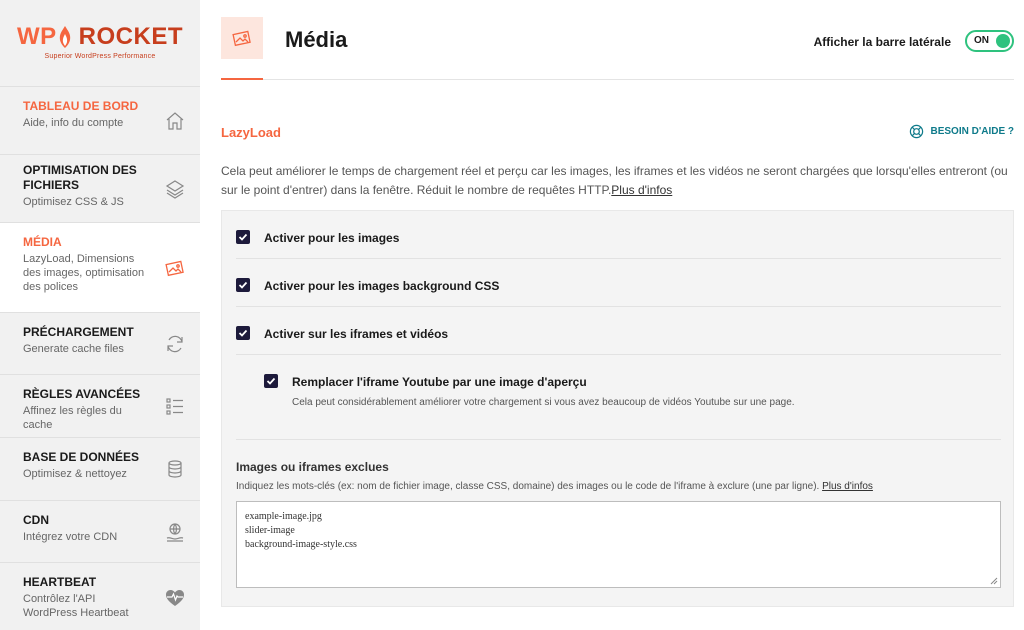 The image size is (1024, 630). What do you see at coordinates (641, 190) in the screenshot?
I see `more-info-link: Plus d'infos` at bounding box center [641, 190].